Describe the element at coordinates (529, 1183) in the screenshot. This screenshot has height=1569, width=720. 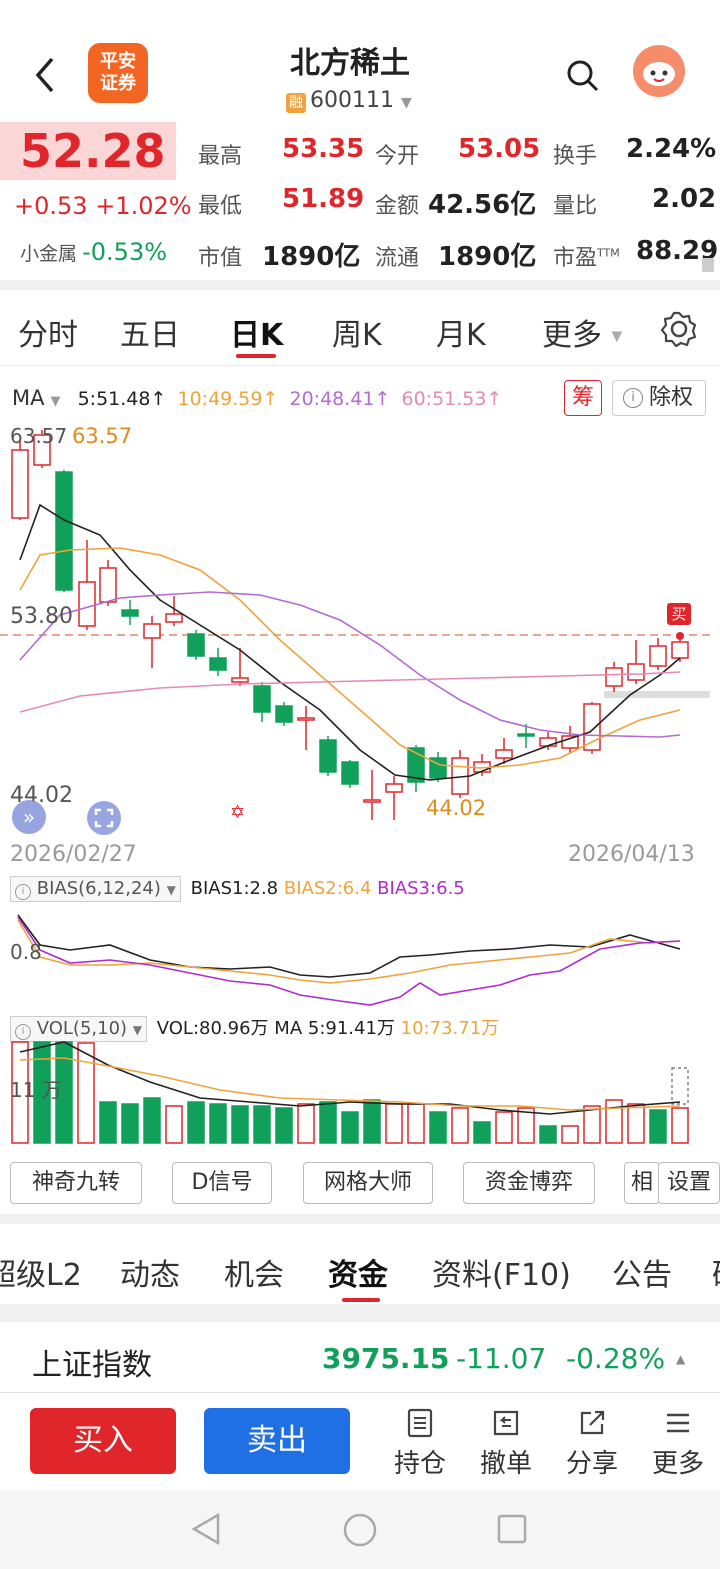
I see `tool-fund-game: 资金博弈` at that location.